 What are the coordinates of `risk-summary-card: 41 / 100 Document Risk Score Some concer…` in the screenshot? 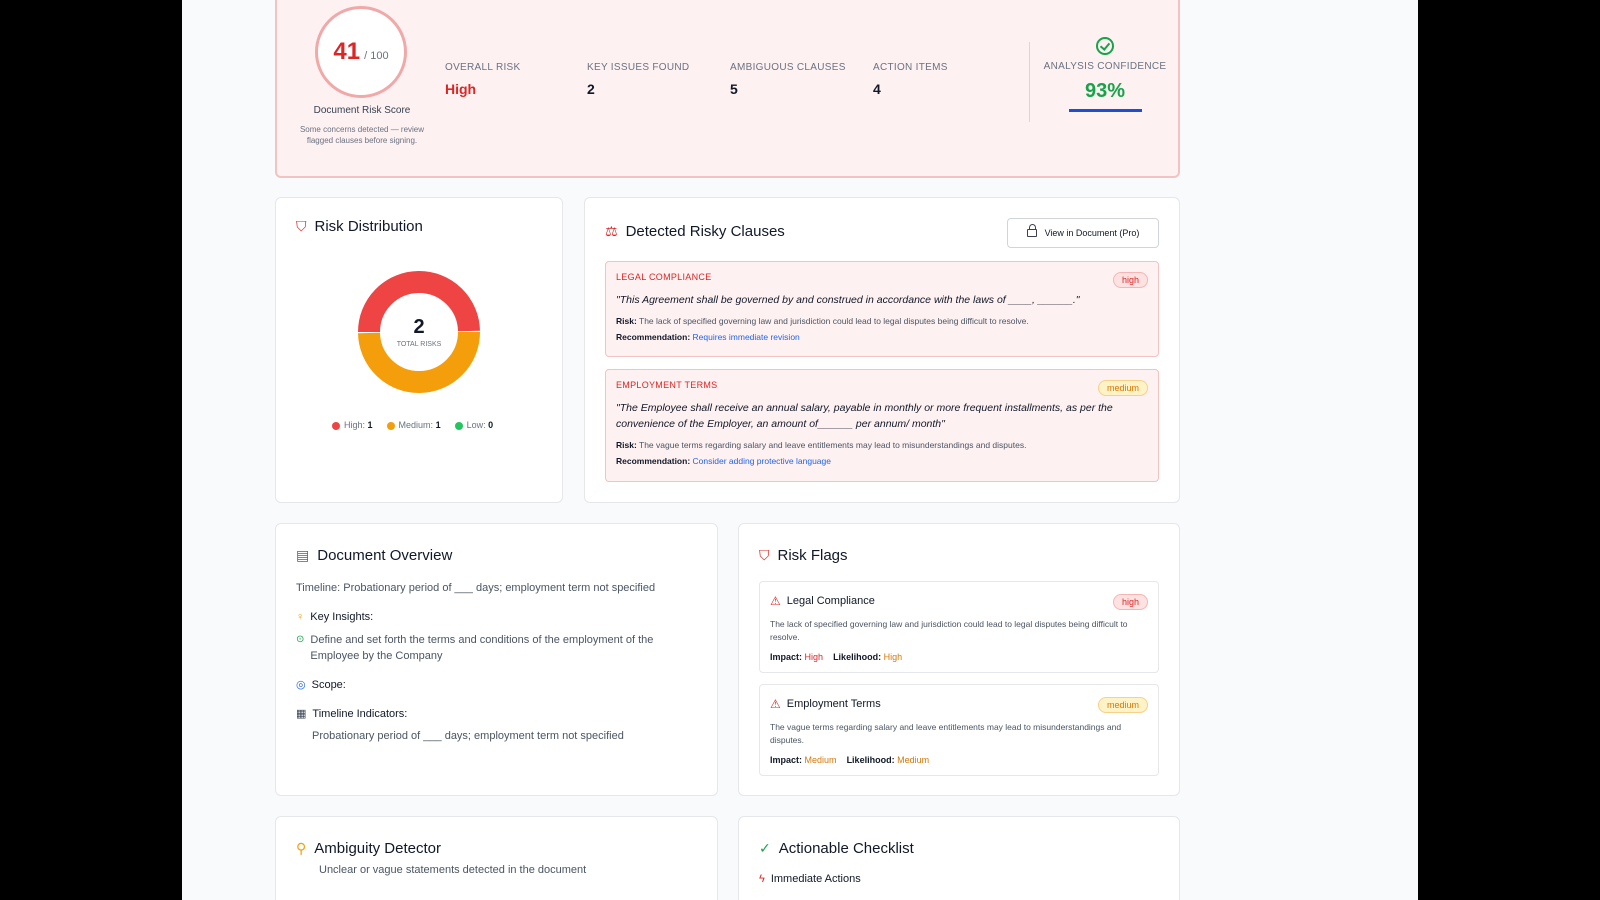 It's located at (727, 89).